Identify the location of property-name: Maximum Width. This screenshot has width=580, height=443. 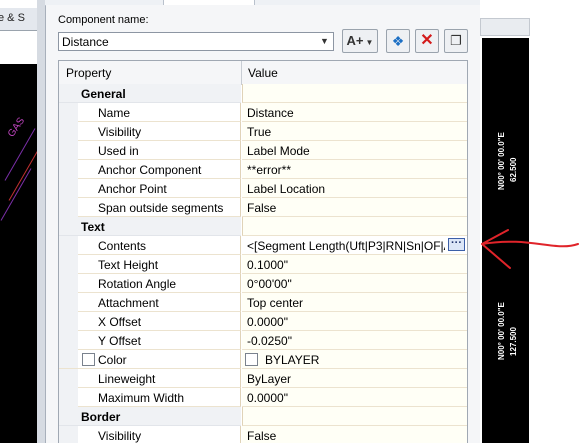
(141, 398).